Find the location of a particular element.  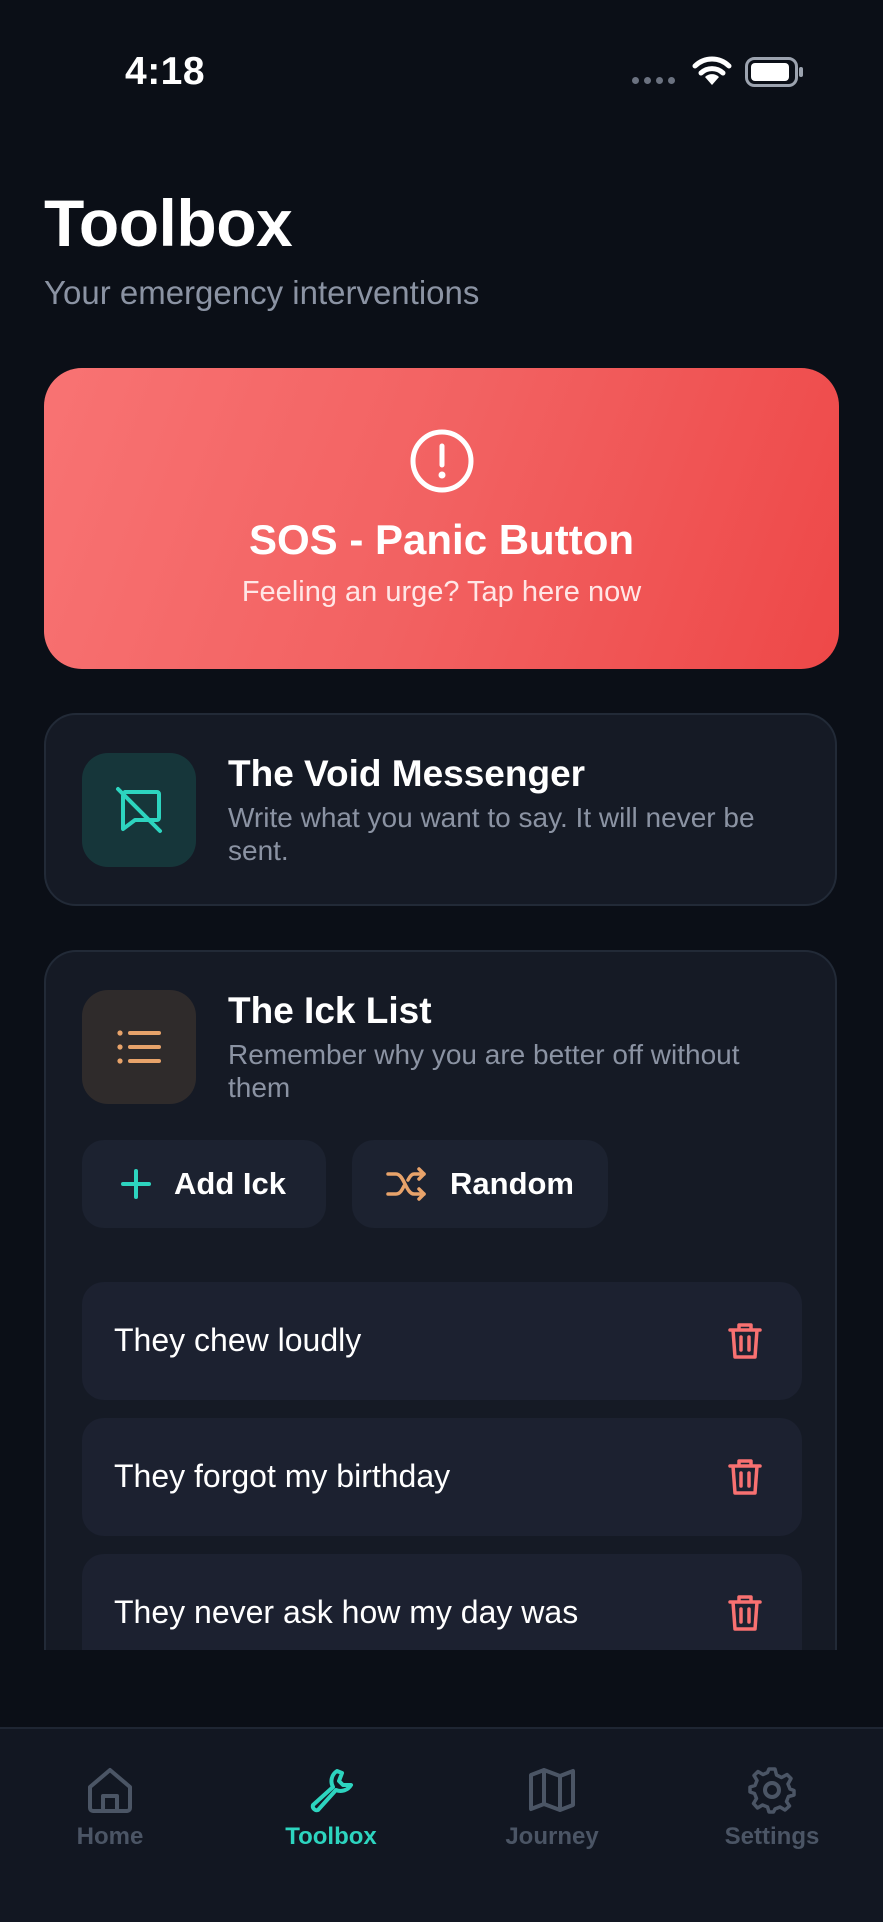

status-bar: 4:18 is located at coordinates (441, 70).